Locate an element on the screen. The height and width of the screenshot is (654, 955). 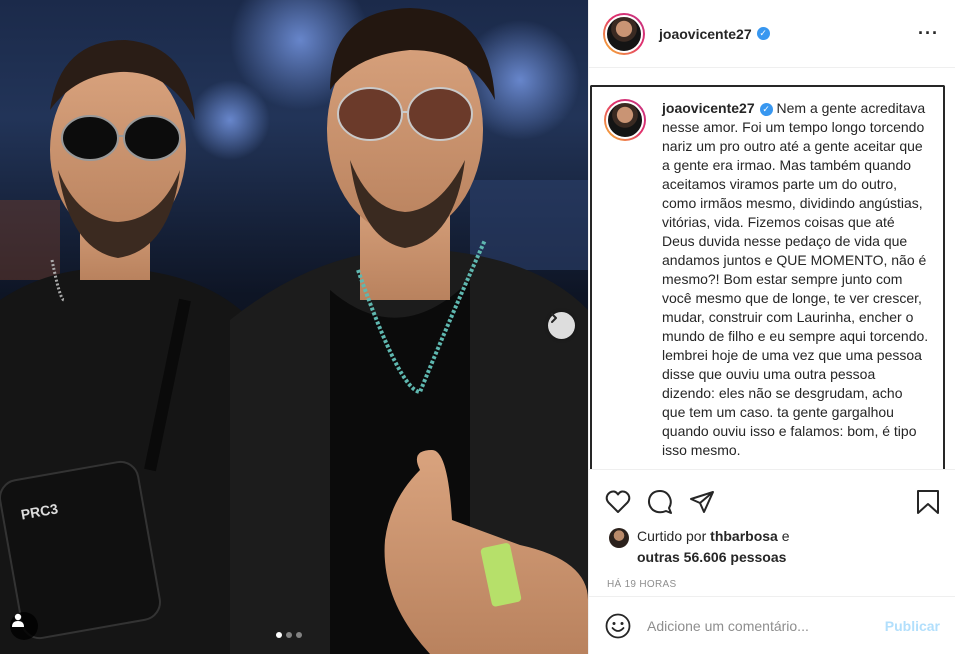
carousel-indicator is located at coordinates (289, 635).